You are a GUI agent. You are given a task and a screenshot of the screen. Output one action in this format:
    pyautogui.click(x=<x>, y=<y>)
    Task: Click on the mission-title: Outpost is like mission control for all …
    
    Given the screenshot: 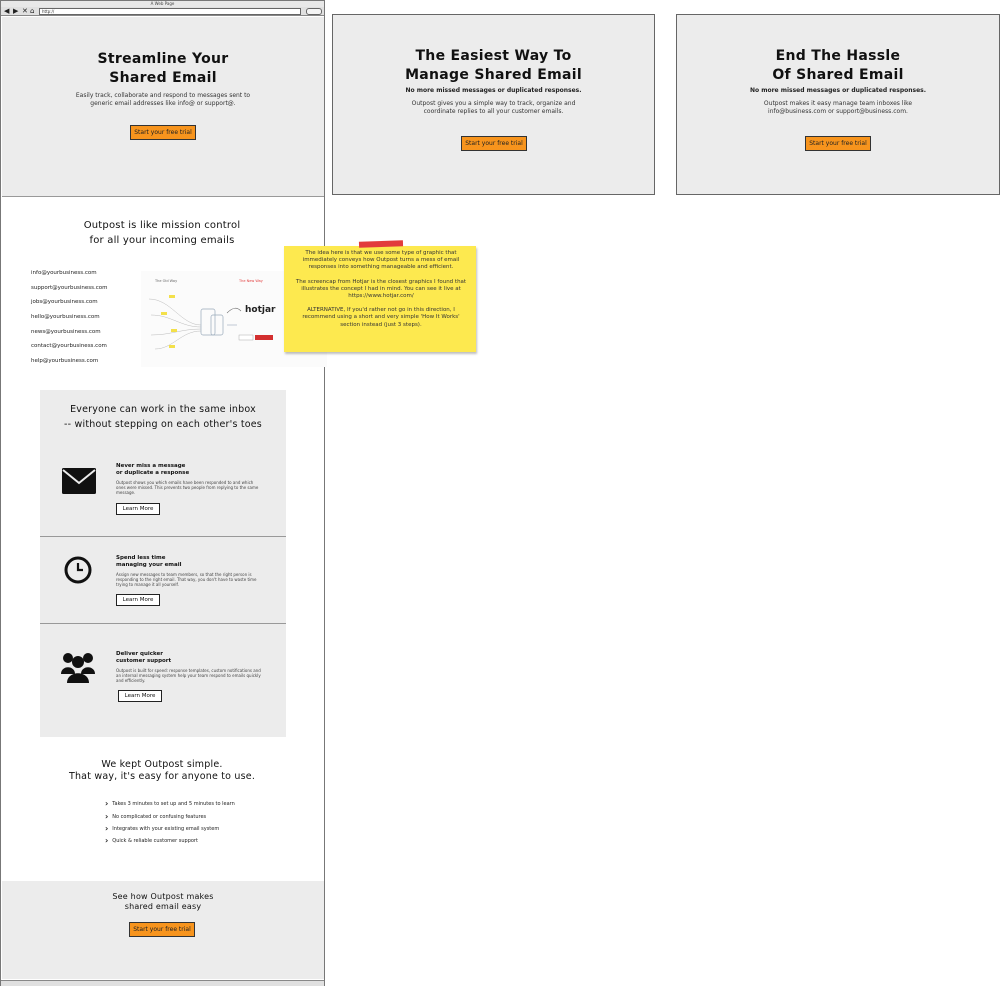 What is the action you would take?
    pyautogui.click(x=162, y=233)
    